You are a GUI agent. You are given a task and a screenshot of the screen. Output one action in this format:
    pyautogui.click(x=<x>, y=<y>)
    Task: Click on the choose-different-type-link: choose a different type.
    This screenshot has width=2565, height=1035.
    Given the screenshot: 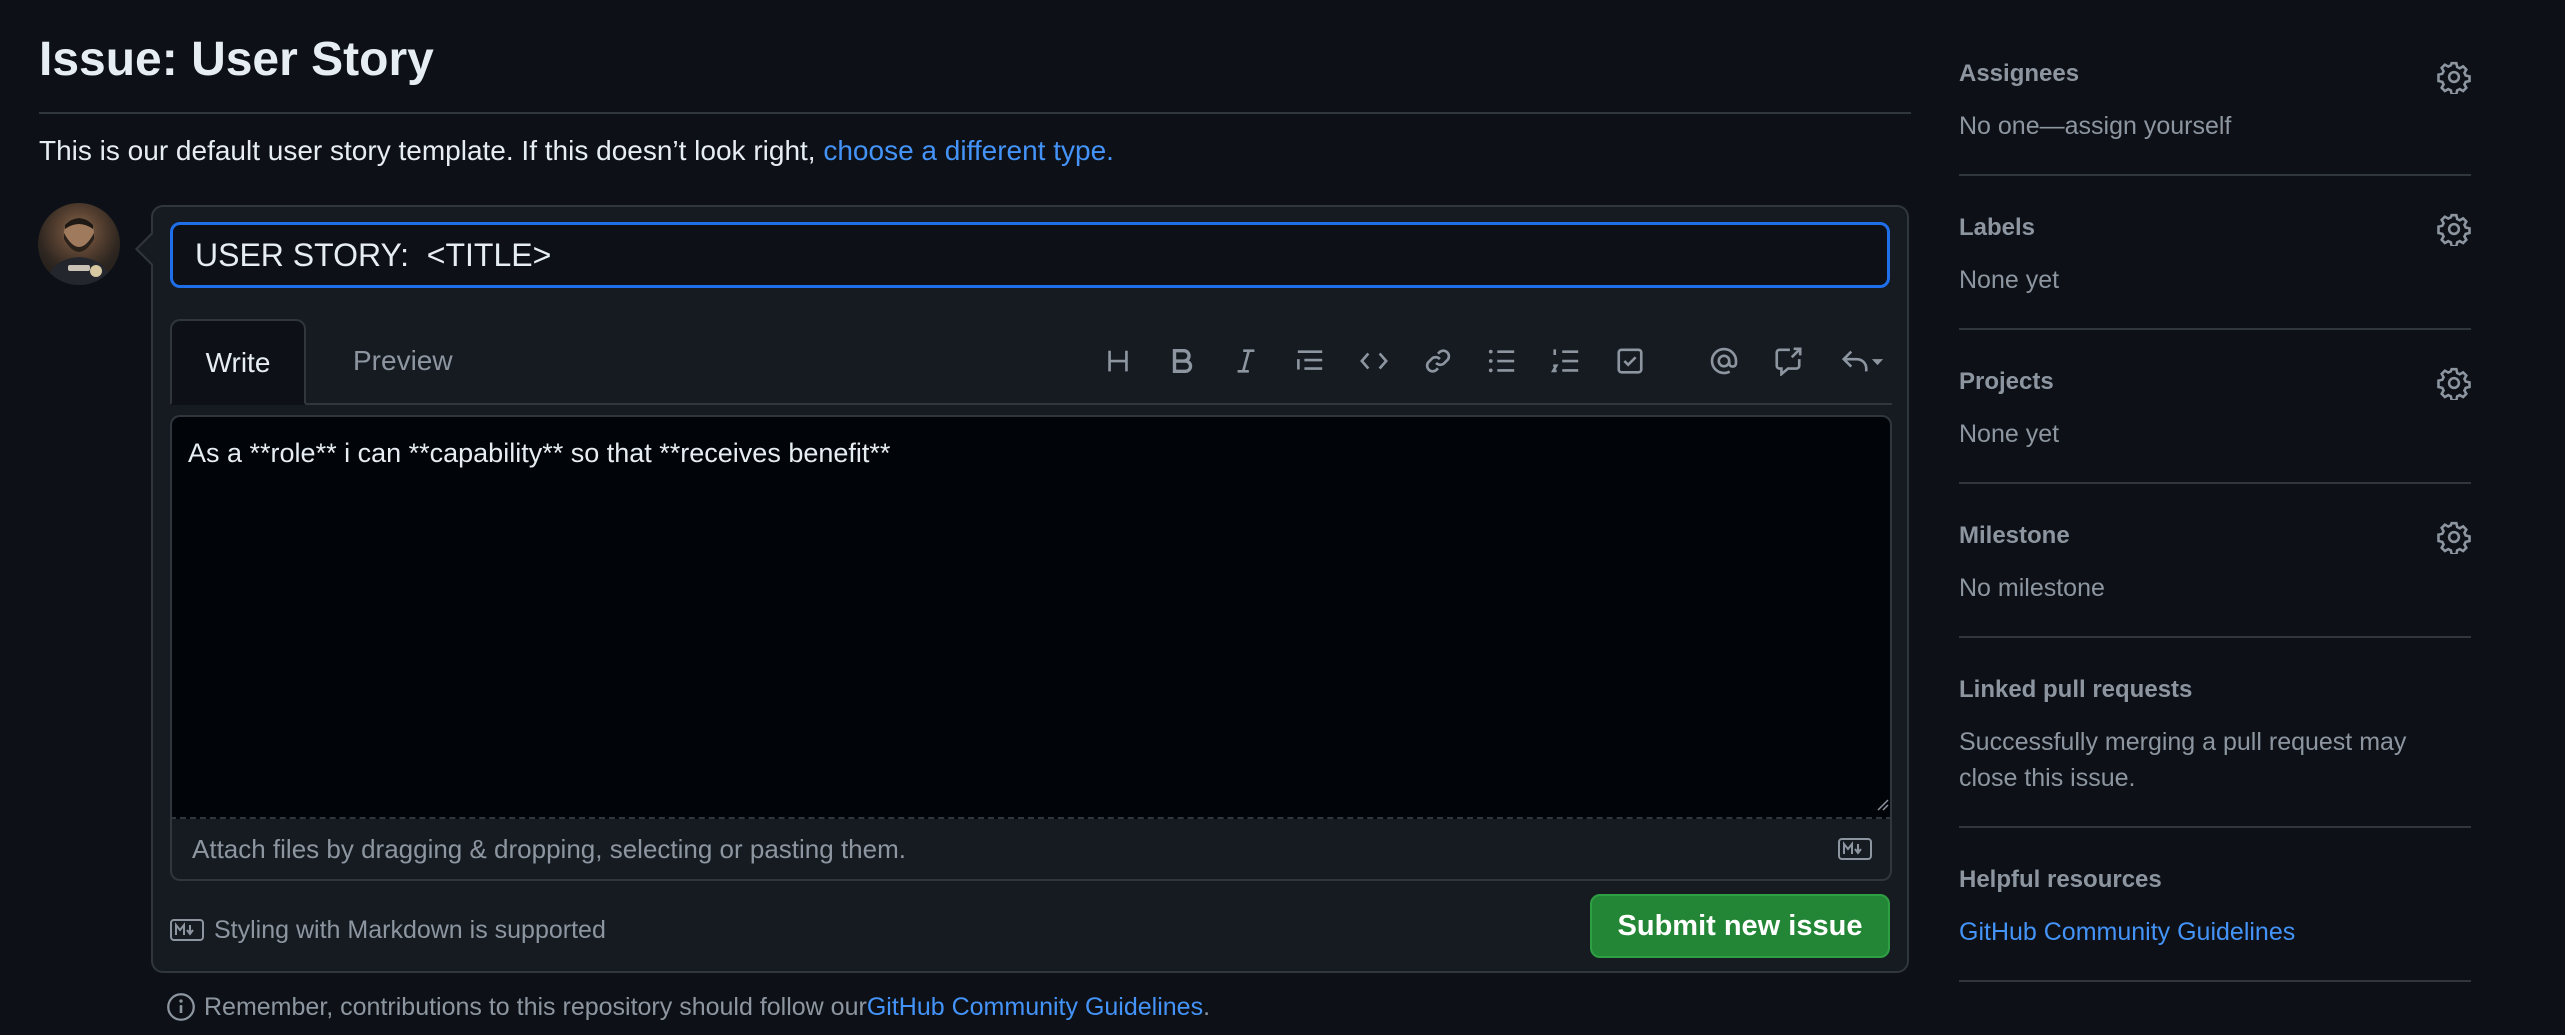 What is the action you would take?
    pyautogui.click(x=968, y=150)
    